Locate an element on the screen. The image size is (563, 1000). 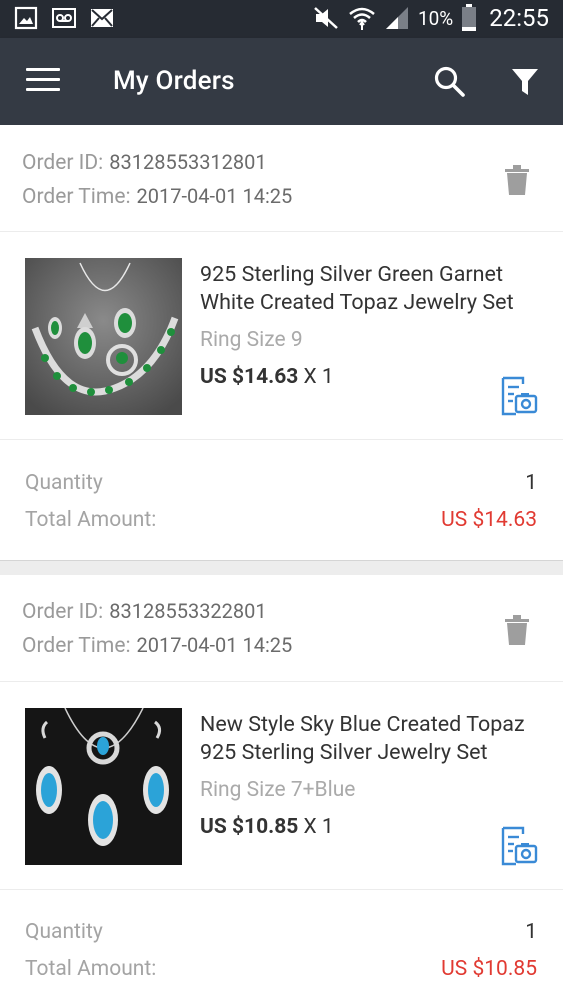
image-icon is located at coordinates (26, 18).